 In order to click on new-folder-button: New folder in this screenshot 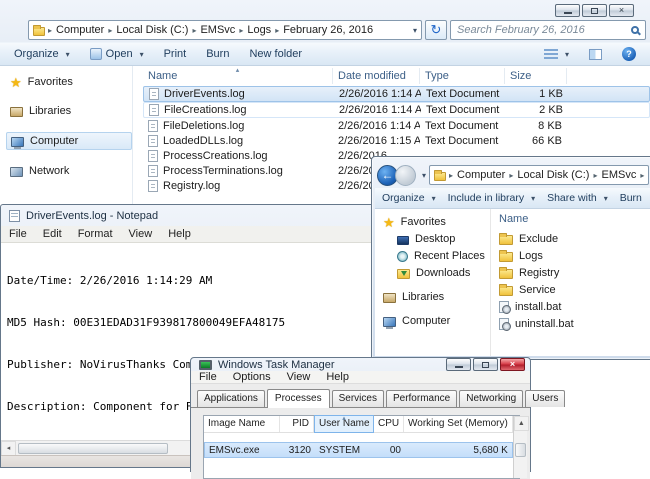, I will do `click(275, 54)`.